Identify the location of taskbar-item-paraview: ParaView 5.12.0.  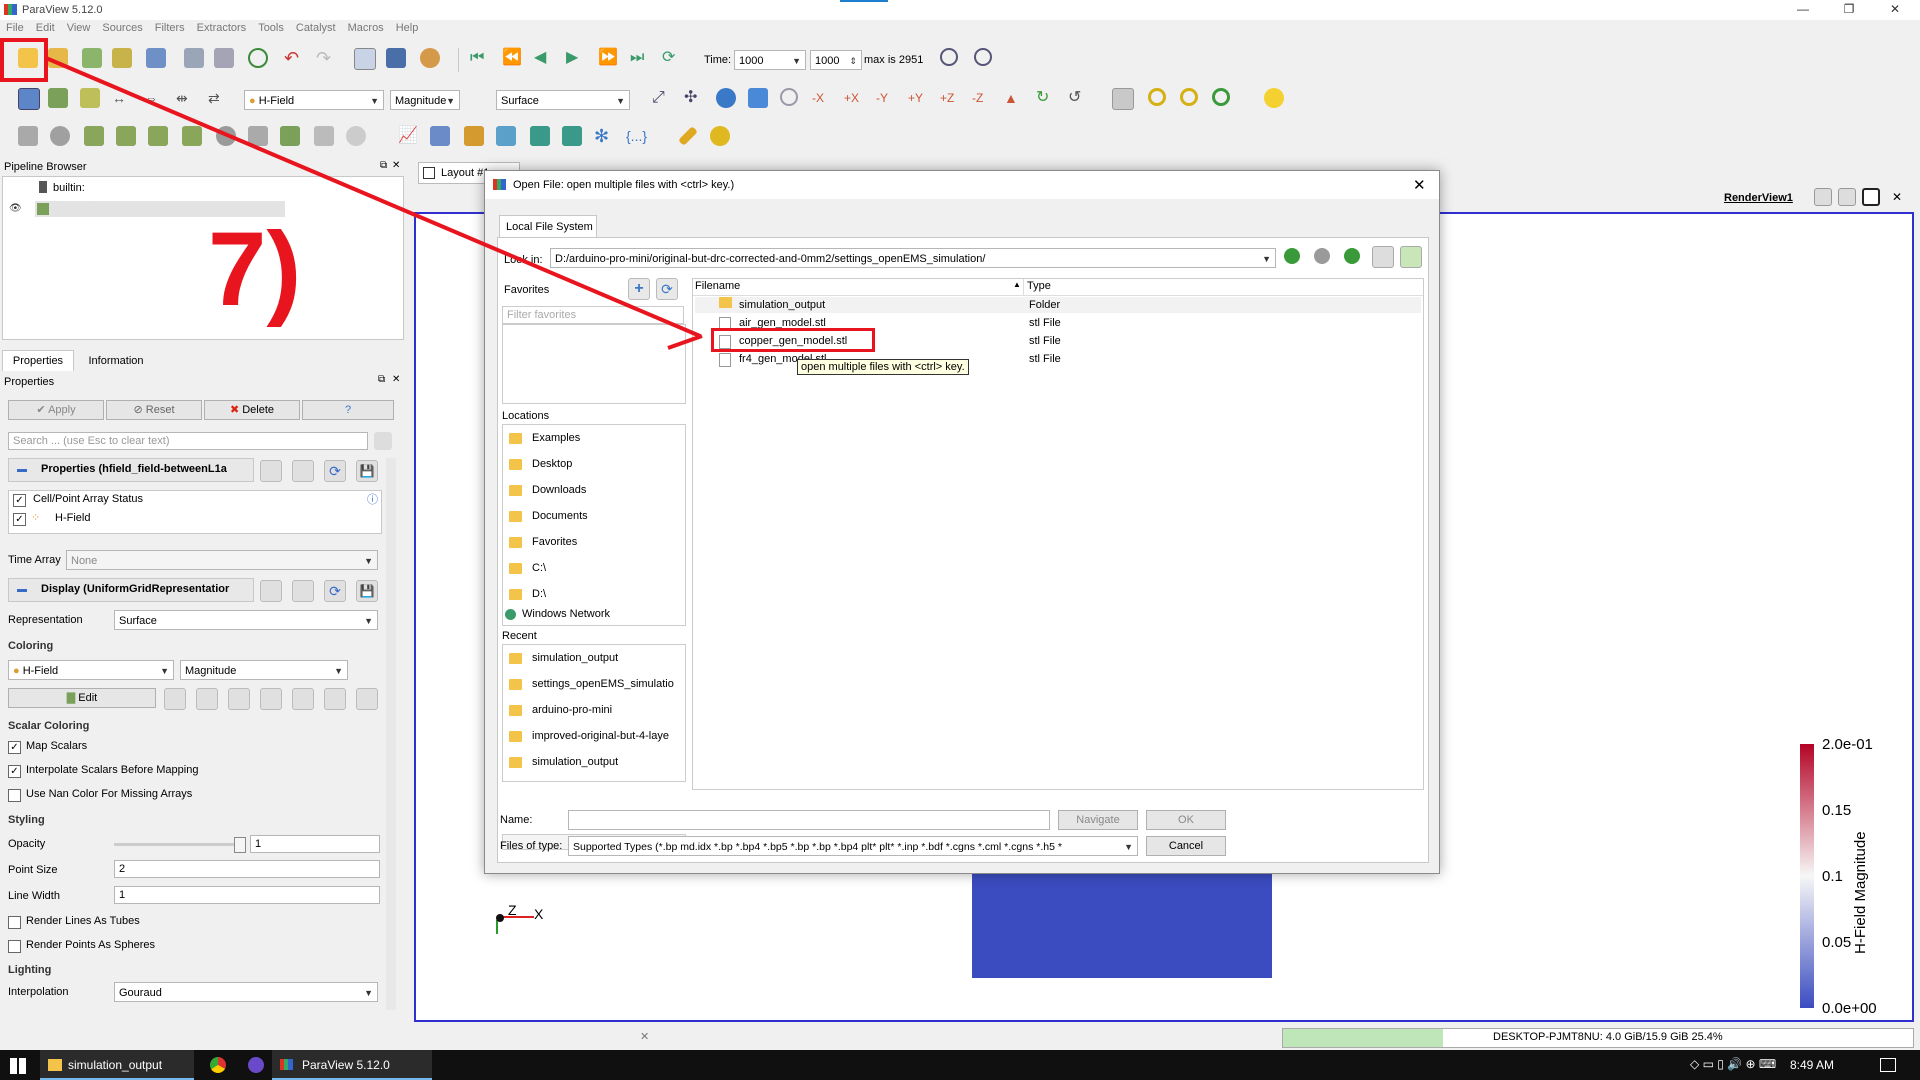
(352, 1065).